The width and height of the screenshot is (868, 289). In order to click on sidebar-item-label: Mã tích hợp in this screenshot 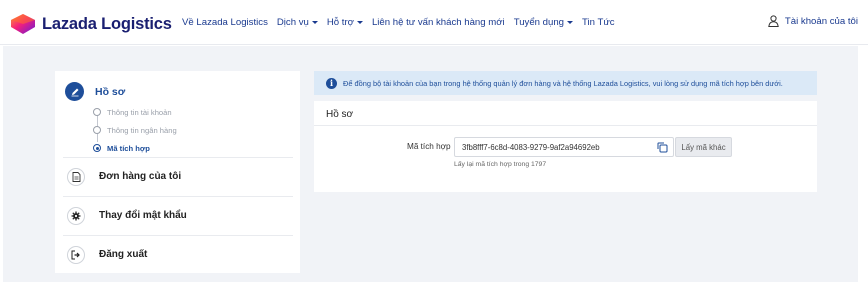, I will do `click(128, 148)`.